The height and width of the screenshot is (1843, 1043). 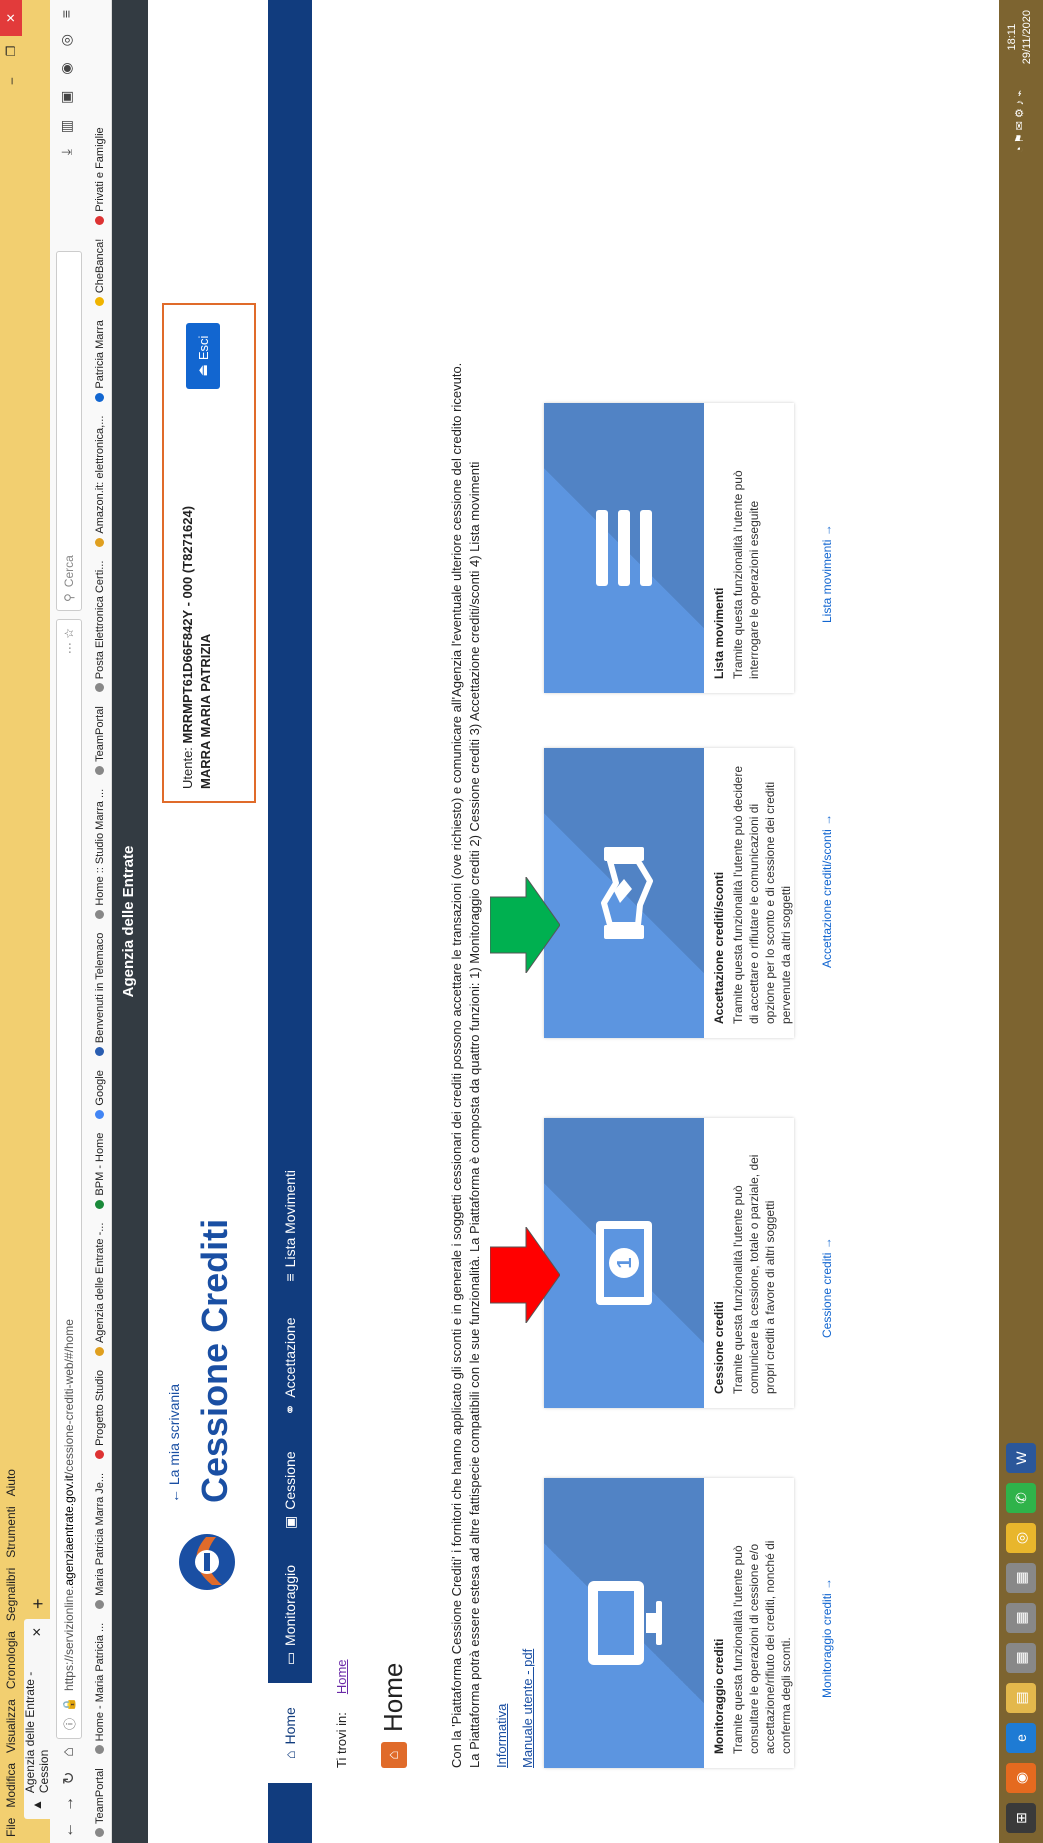 What do you see at coordinates (69, 1804) in the screenshot?
I see `forward-icon: →` at bounding box center [69, 1804].